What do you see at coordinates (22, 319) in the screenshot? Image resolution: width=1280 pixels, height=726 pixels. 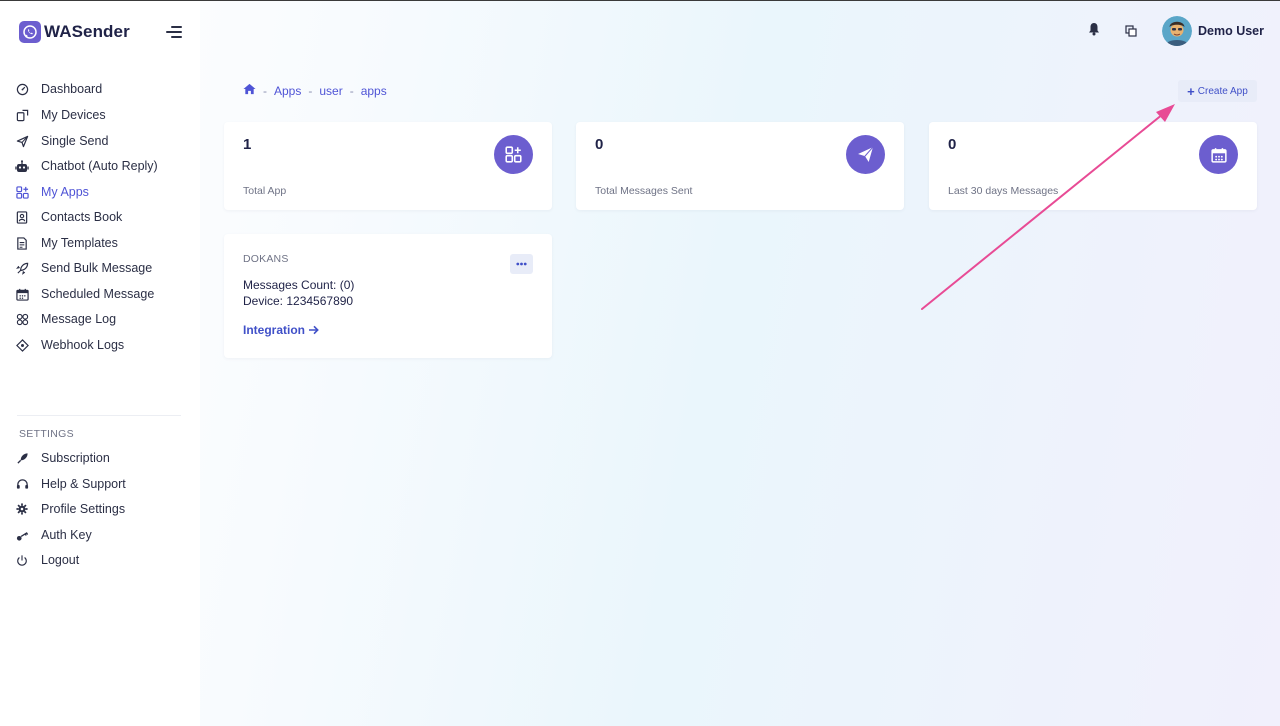 I see `log-icon` at bounding box center [22, 319].